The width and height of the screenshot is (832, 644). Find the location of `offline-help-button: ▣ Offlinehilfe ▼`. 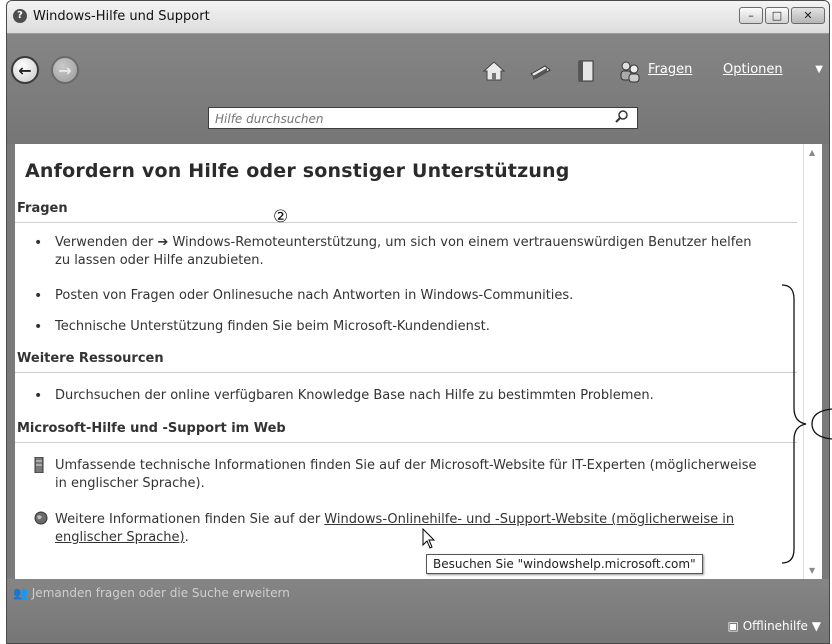

offline-help-button: ▣ Offlinehilfe ▼ is located at coordinates (774, 626).